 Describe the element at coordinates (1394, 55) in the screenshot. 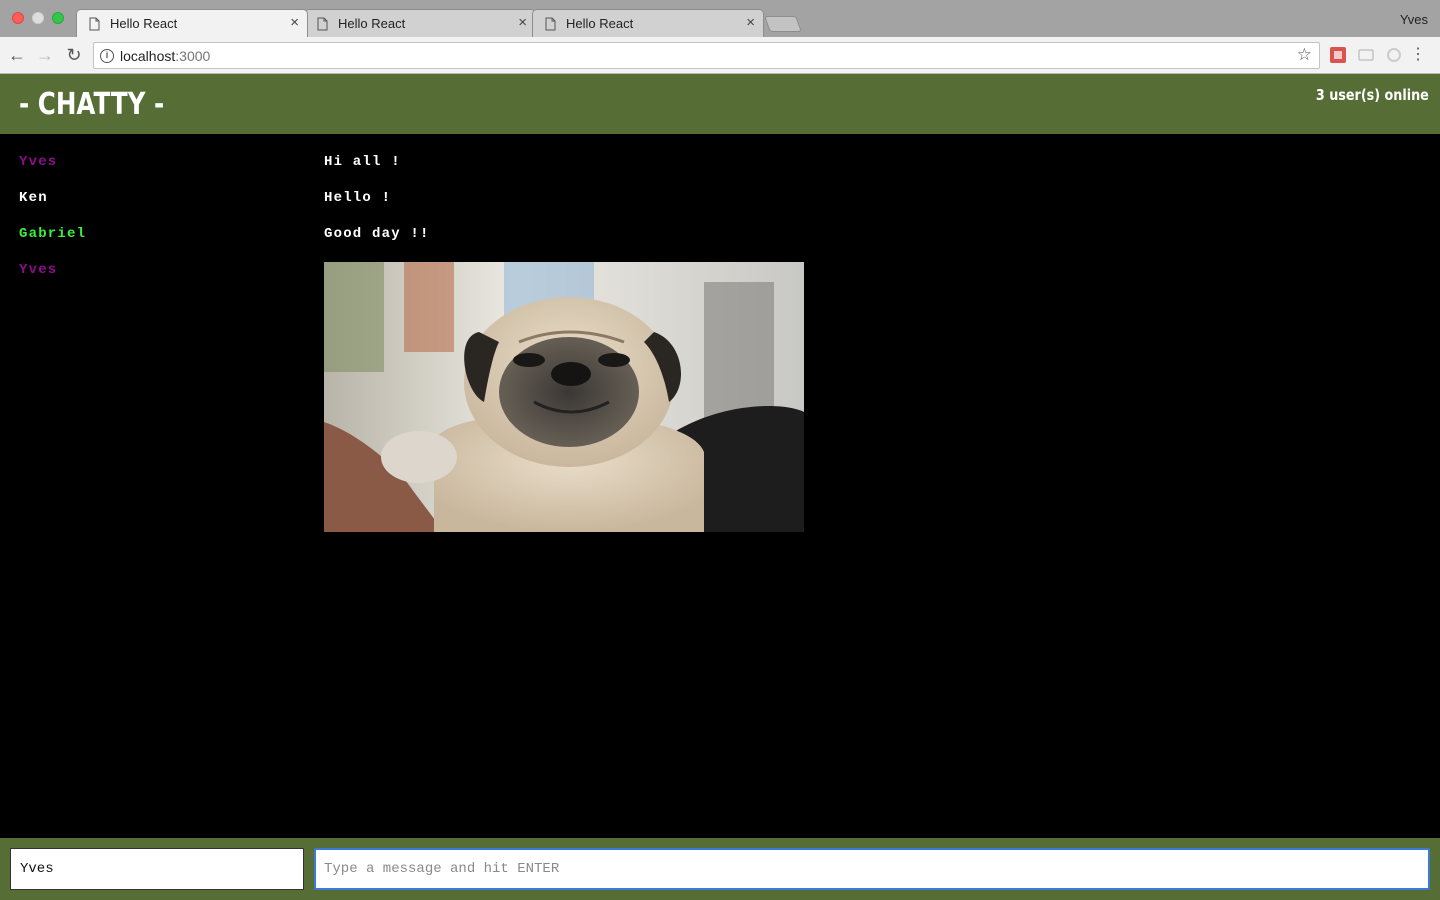

I see `sync-icon` at that location.